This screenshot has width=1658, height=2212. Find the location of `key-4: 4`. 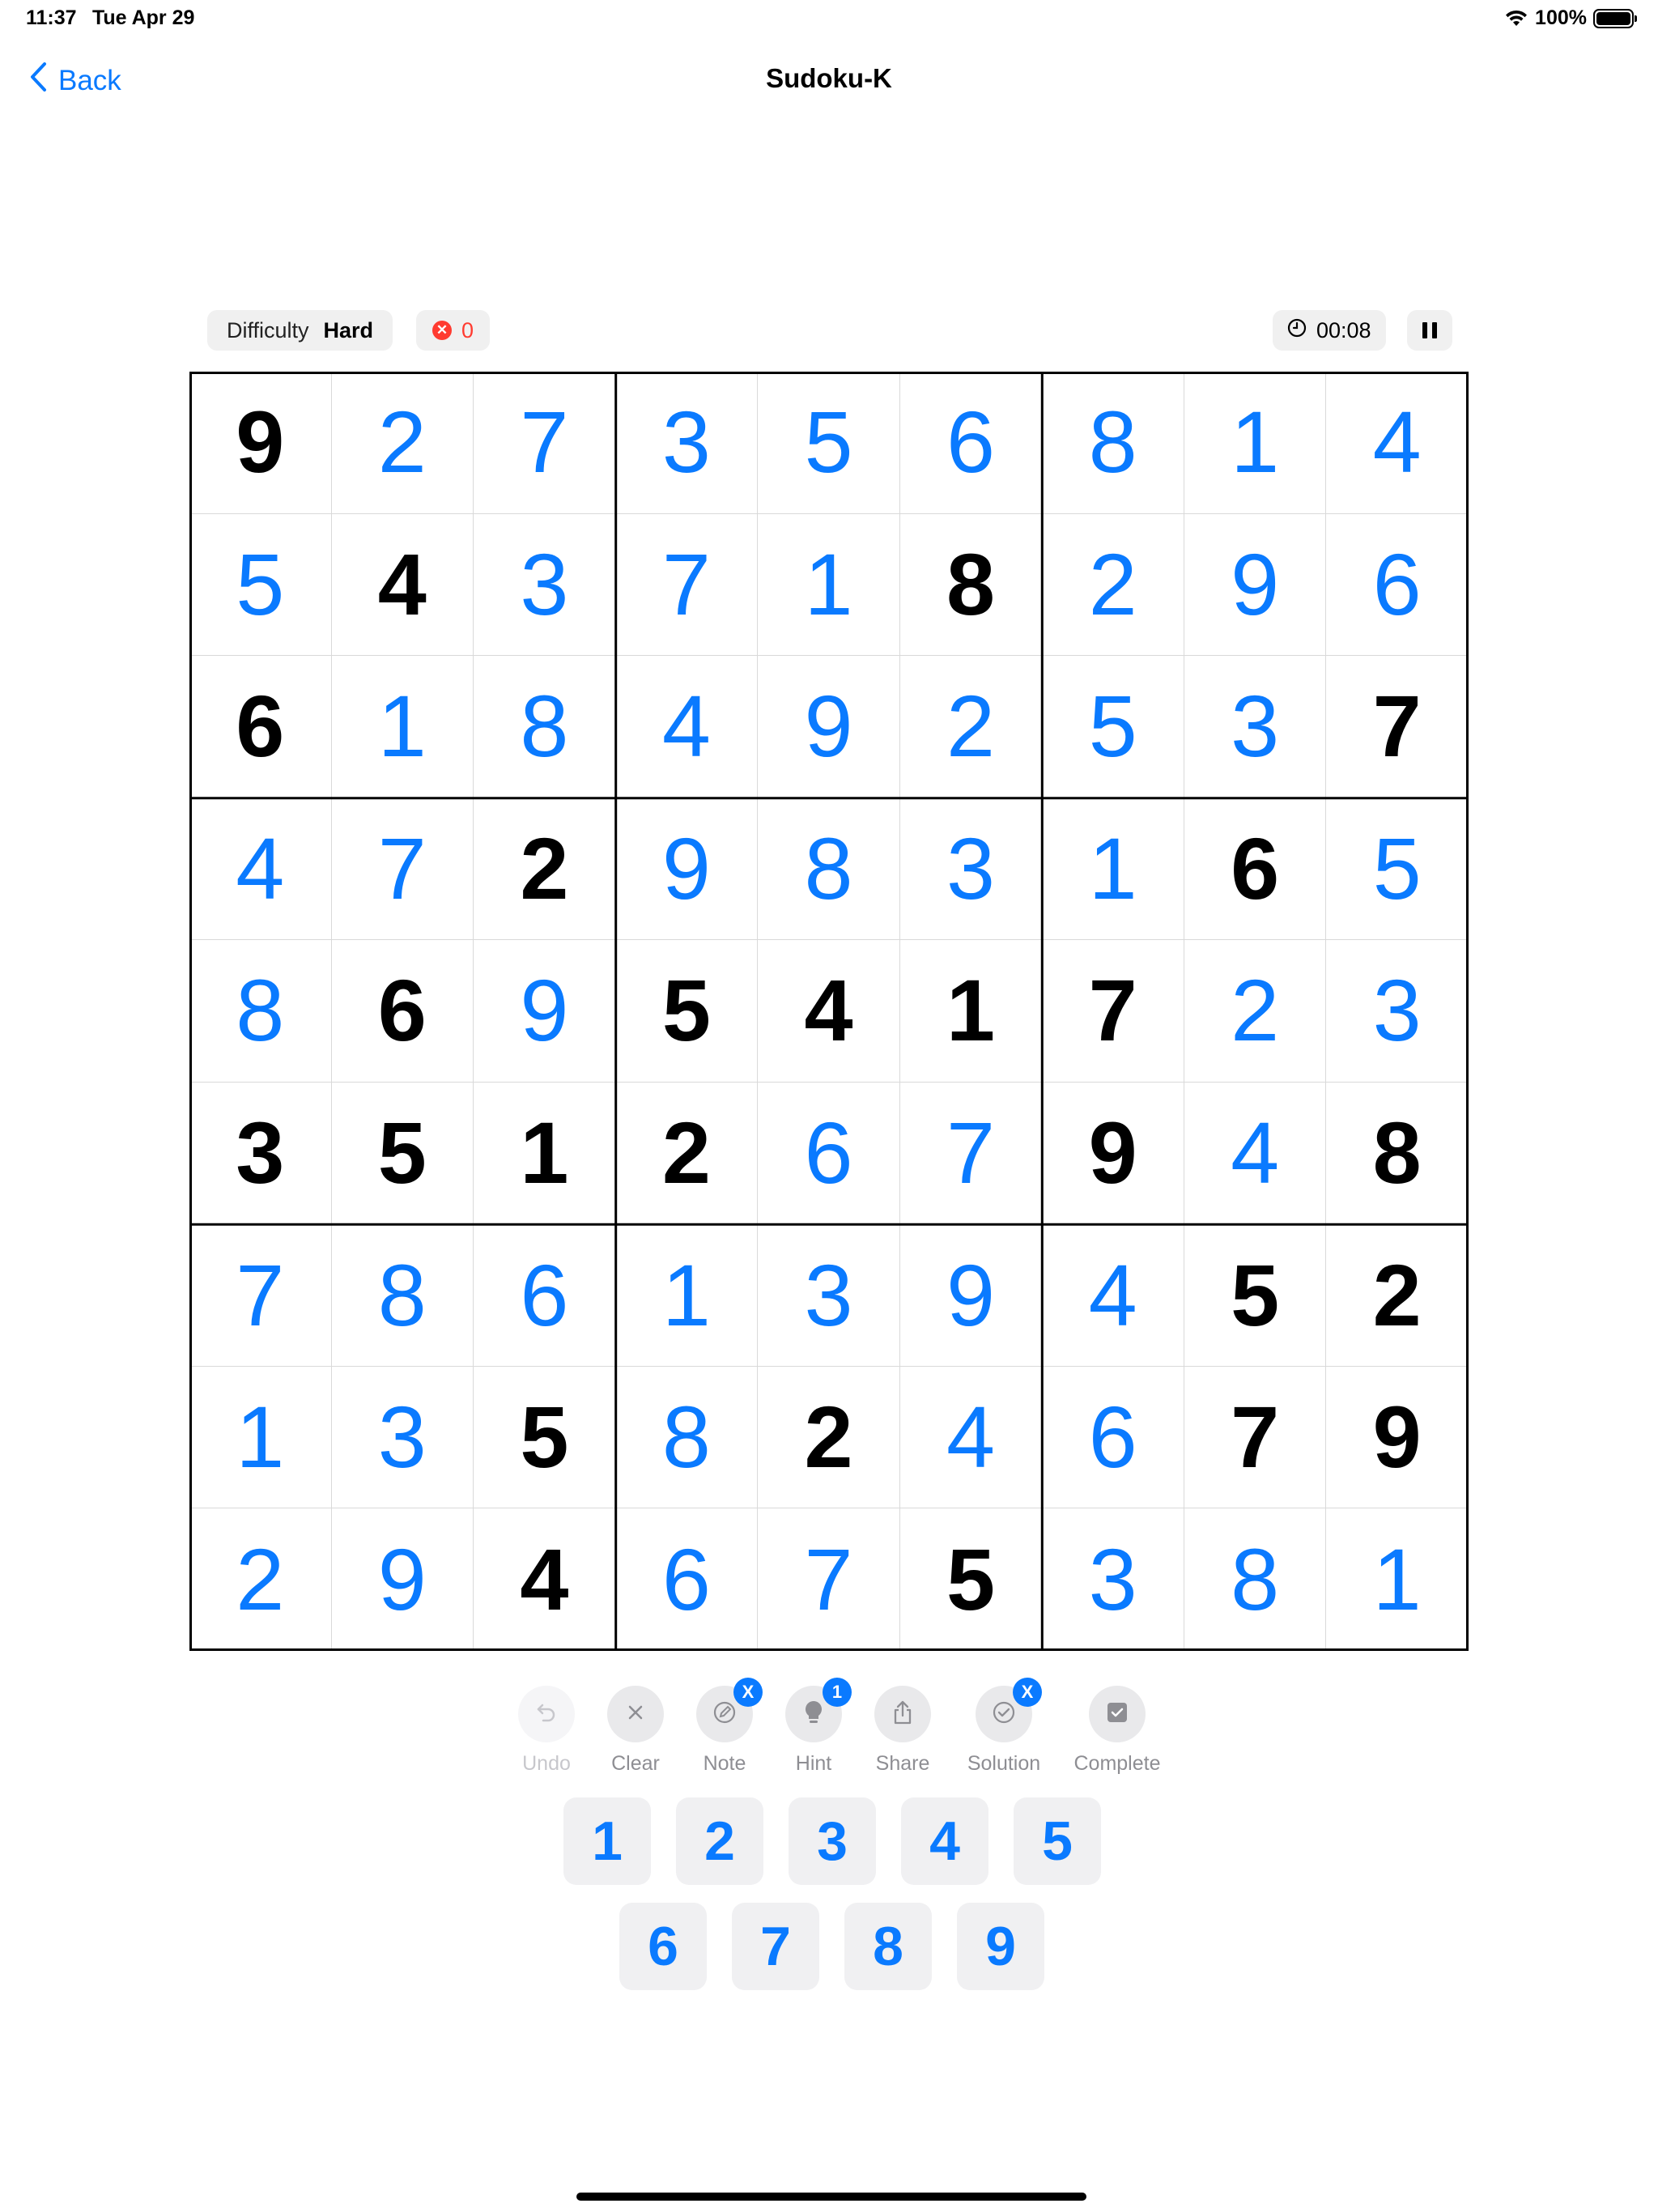

key-4: 4 is located at coordinates (944, 1841).